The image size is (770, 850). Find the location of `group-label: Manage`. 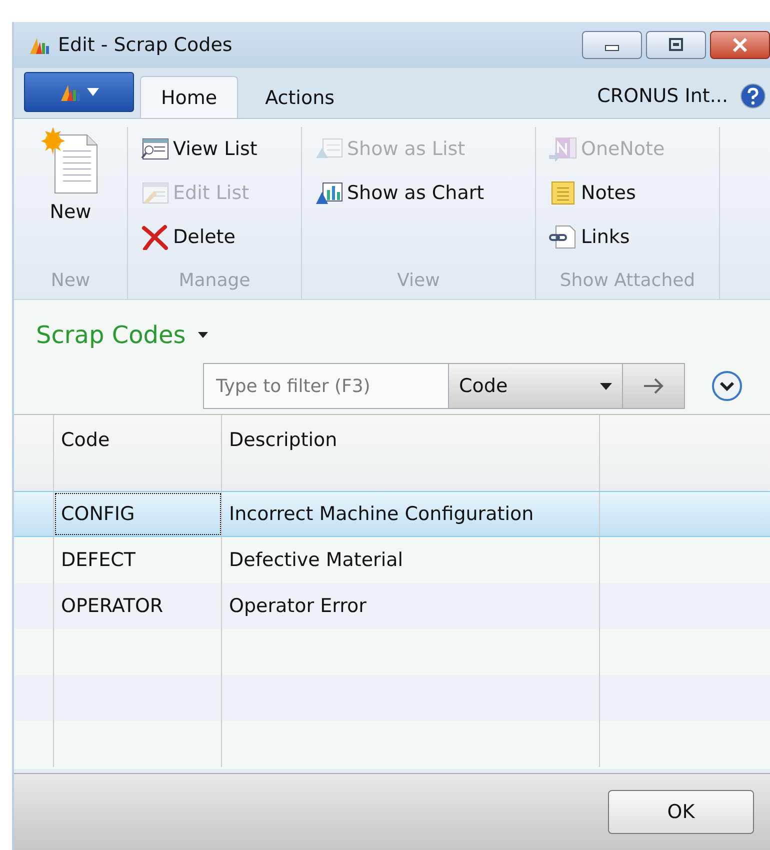

group-label: Manage is located at coordinates (215, 281).